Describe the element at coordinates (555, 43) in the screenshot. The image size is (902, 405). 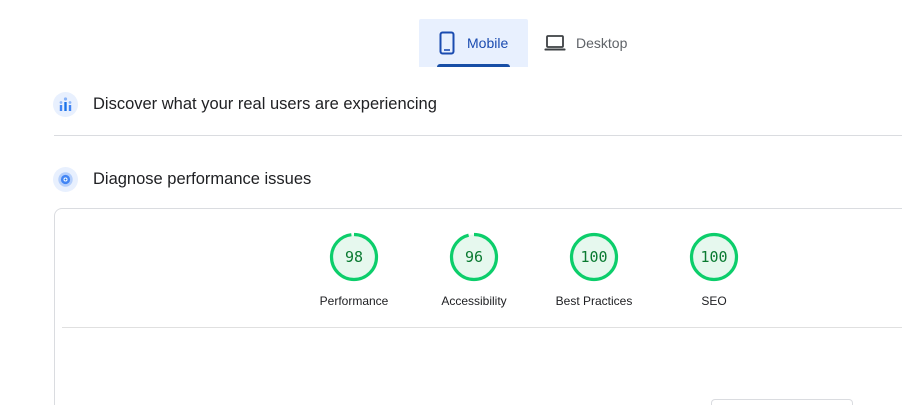
I see `laptop-icon` at that location.